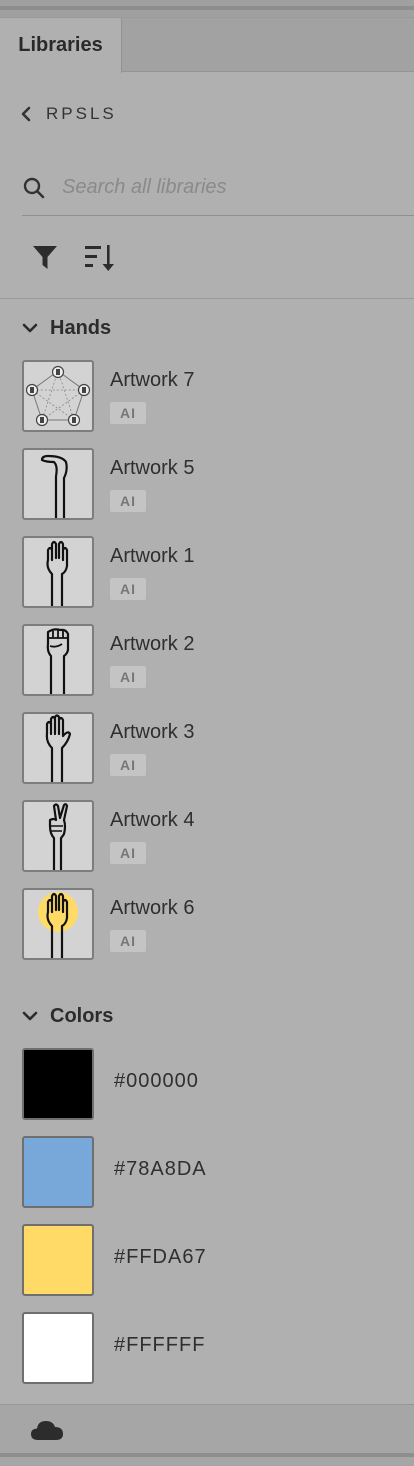 This screenshot has height=1466, width=414. I want to click on section-title: Hands, so click(81, 327).